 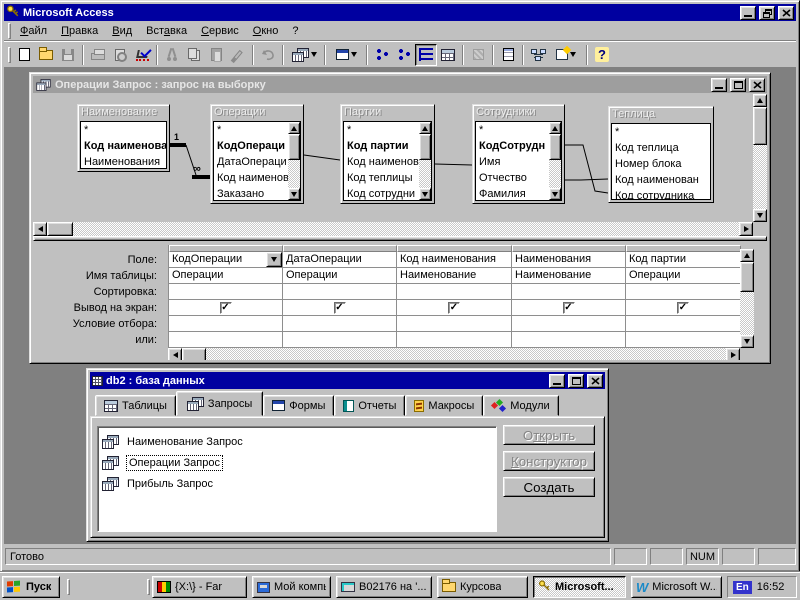 What do you see at coordinates (478, 54) in the screenshot?
I see `run-button` at bounding box center [478, 54].